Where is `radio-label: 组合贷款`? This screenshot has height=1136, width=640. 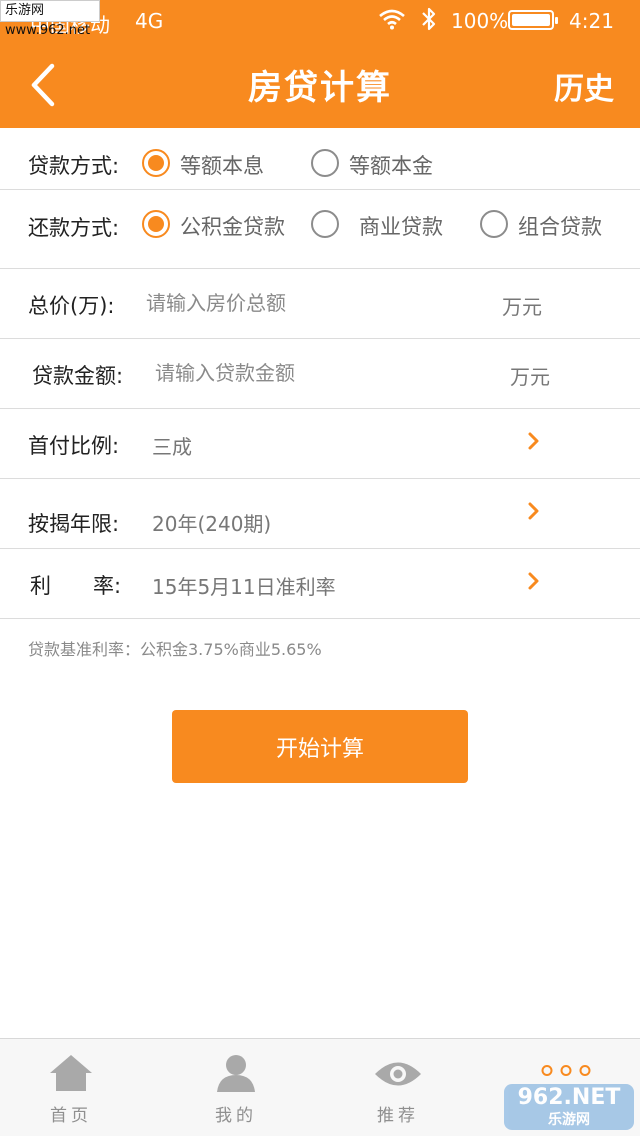
radio-label: 组合贷款 is located at coordinates (560, 227).